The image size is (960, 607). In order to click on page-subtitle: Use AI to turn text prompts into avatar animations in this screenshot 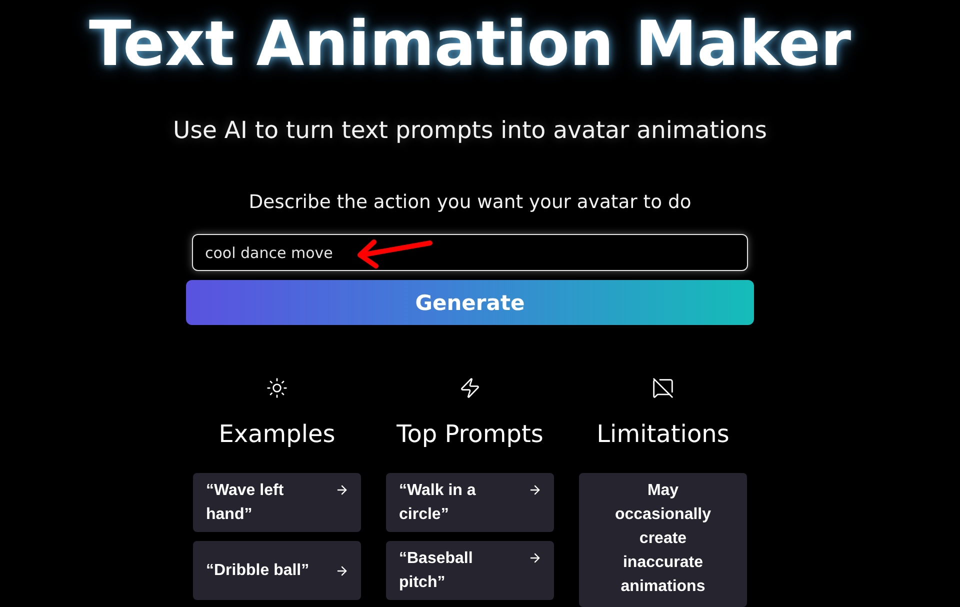, I will do `click(470, 130)`.